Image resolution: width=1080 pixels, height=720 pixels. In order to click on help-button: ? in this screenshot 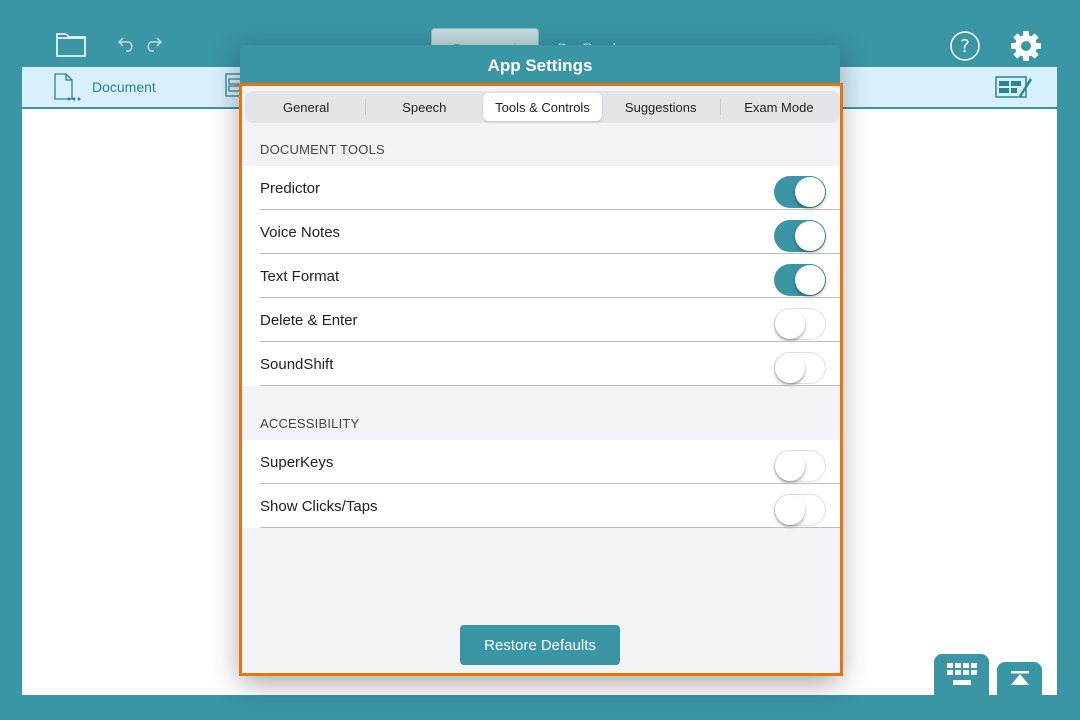, I will do `click(965, 46)`.